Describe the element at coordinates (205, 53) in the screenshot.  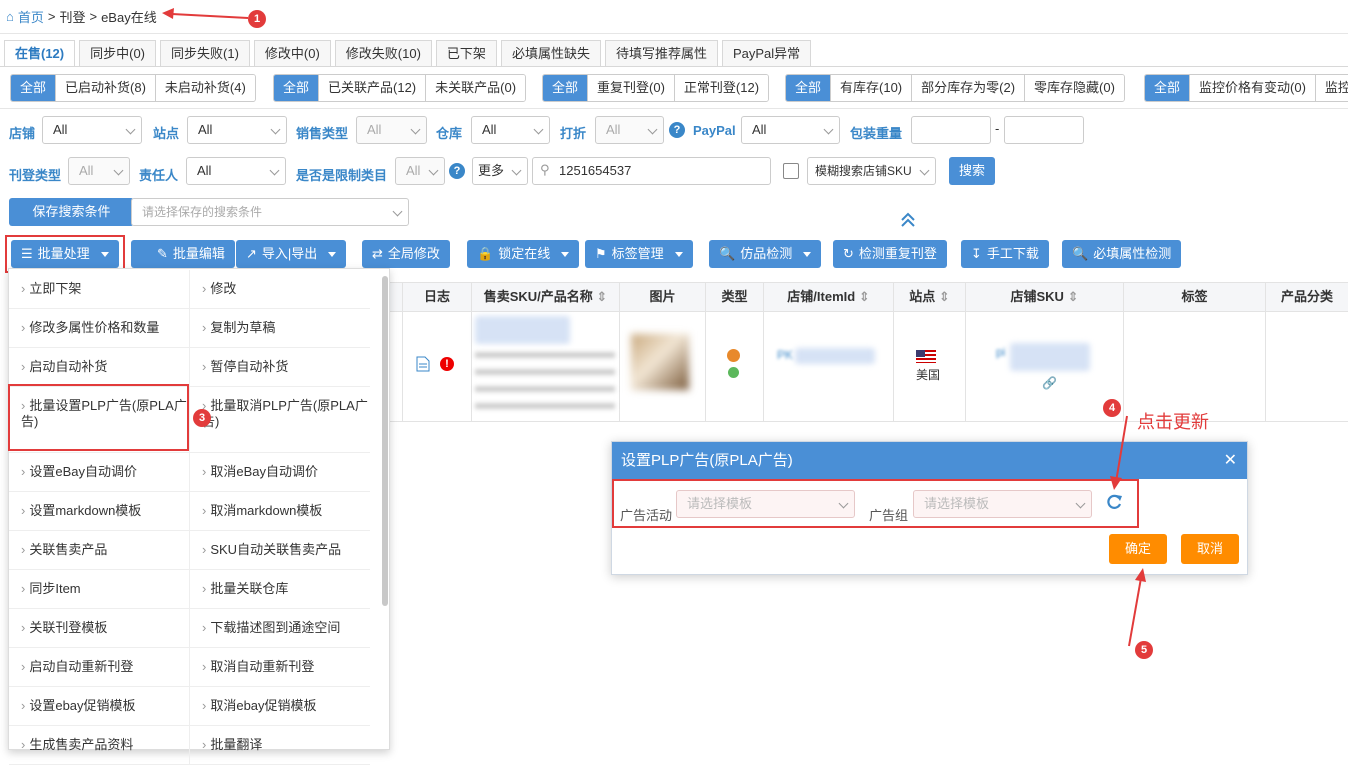
I see `tab-sync-failed: 同步失败(1)` at that location.